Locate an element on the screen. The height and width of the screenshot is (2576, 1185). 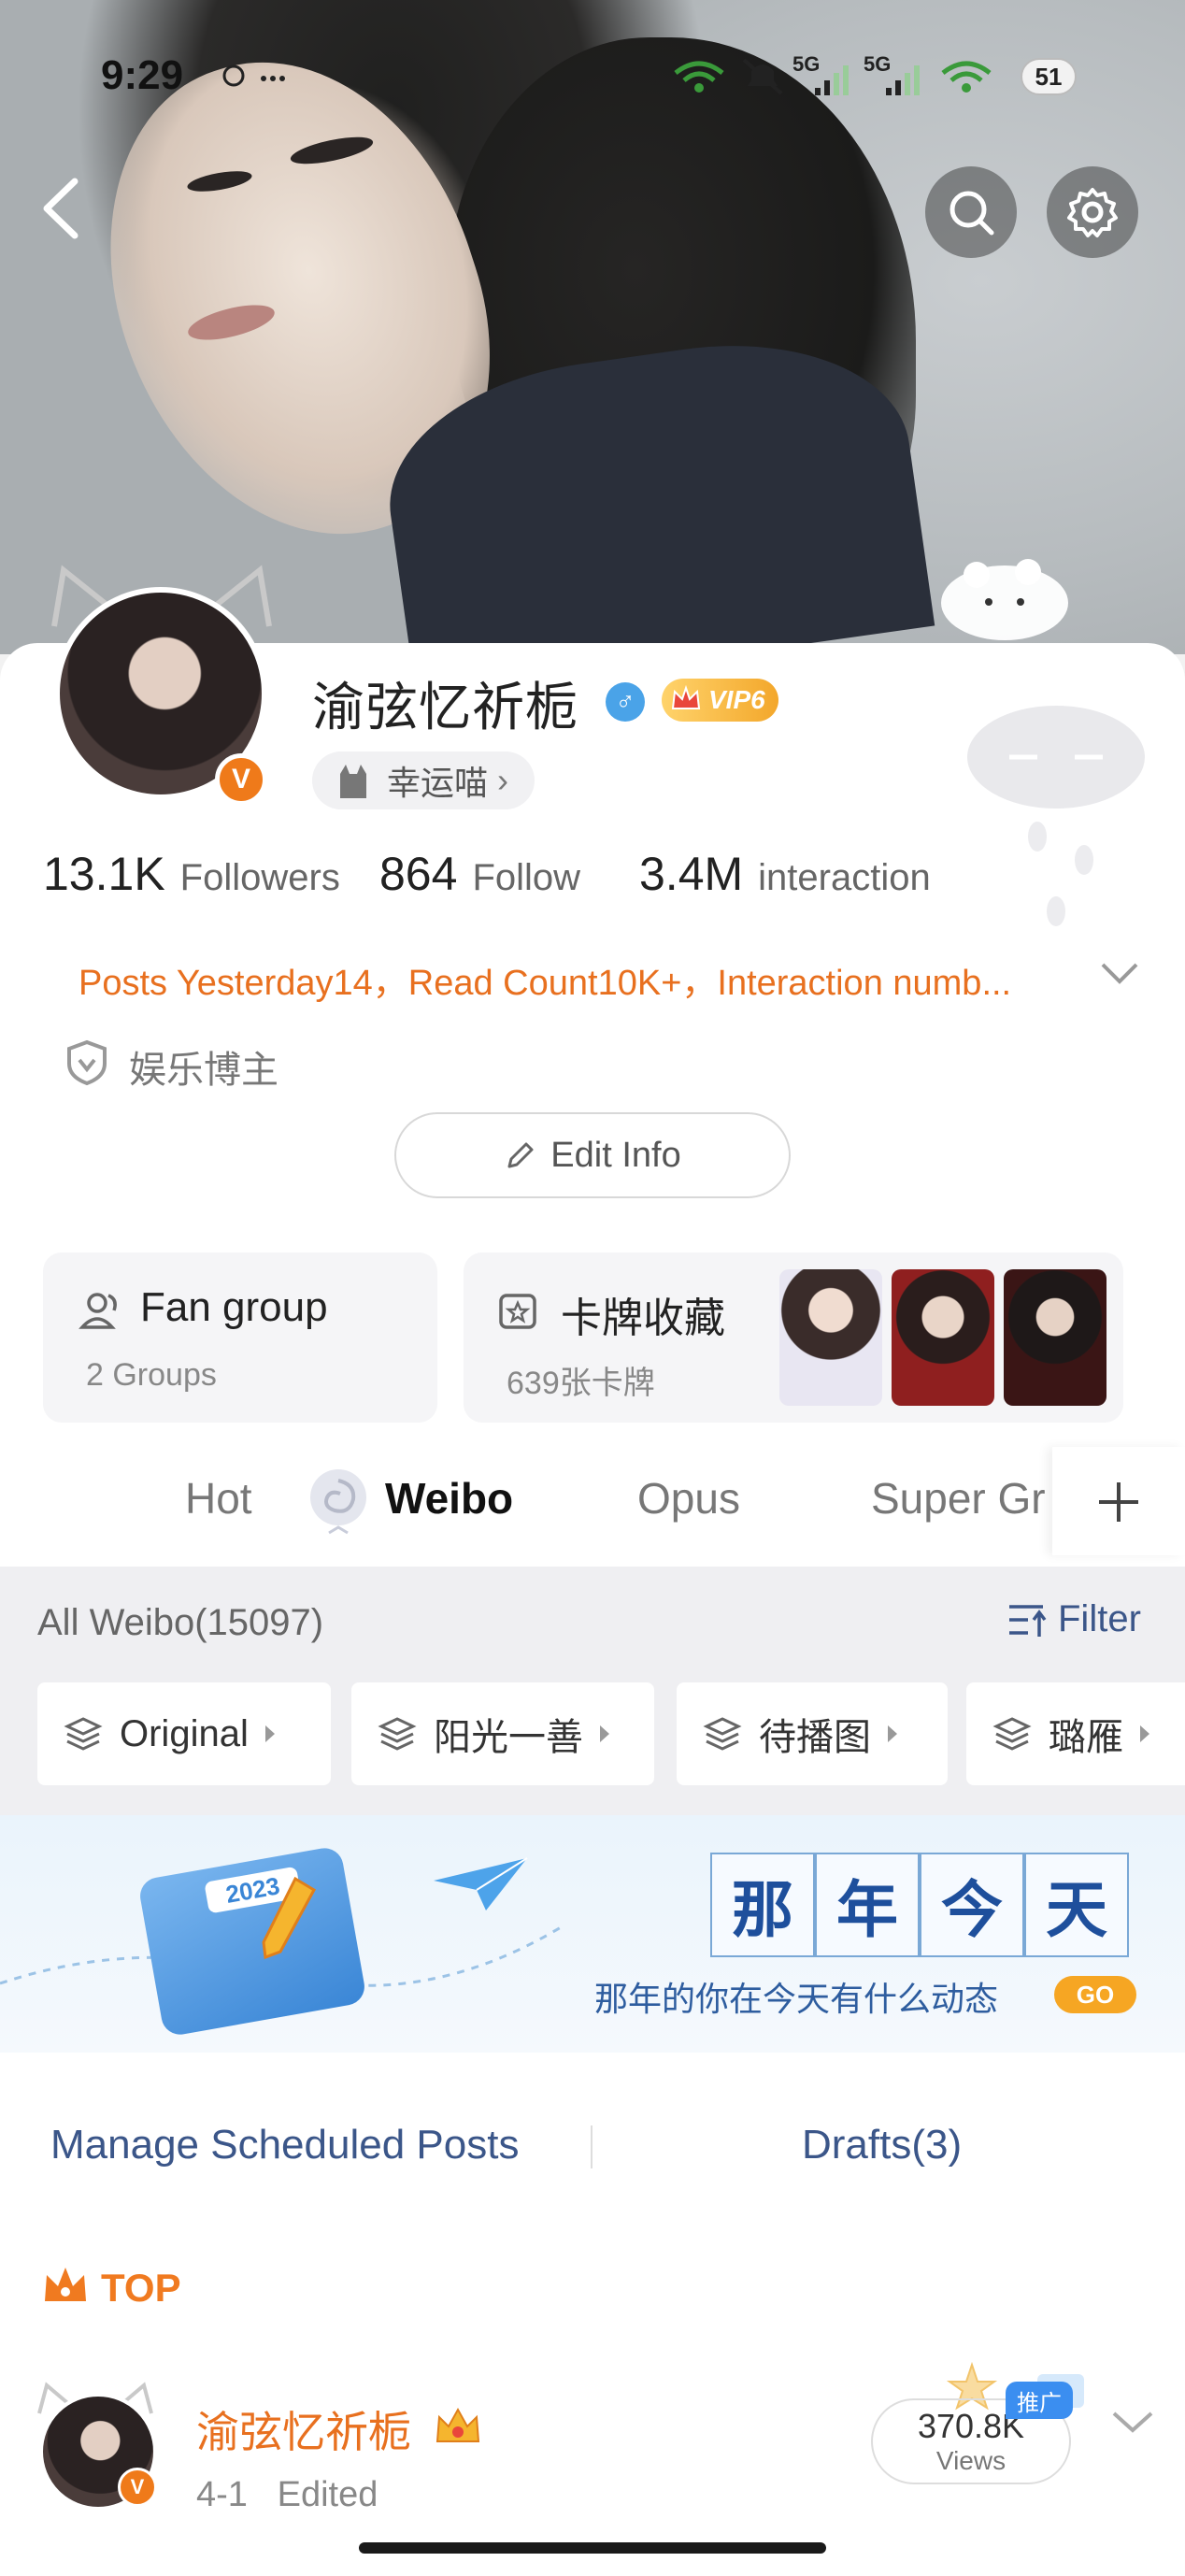
all-weibo-count: All Weibo(15097) is located at coordinates (180, 1622).